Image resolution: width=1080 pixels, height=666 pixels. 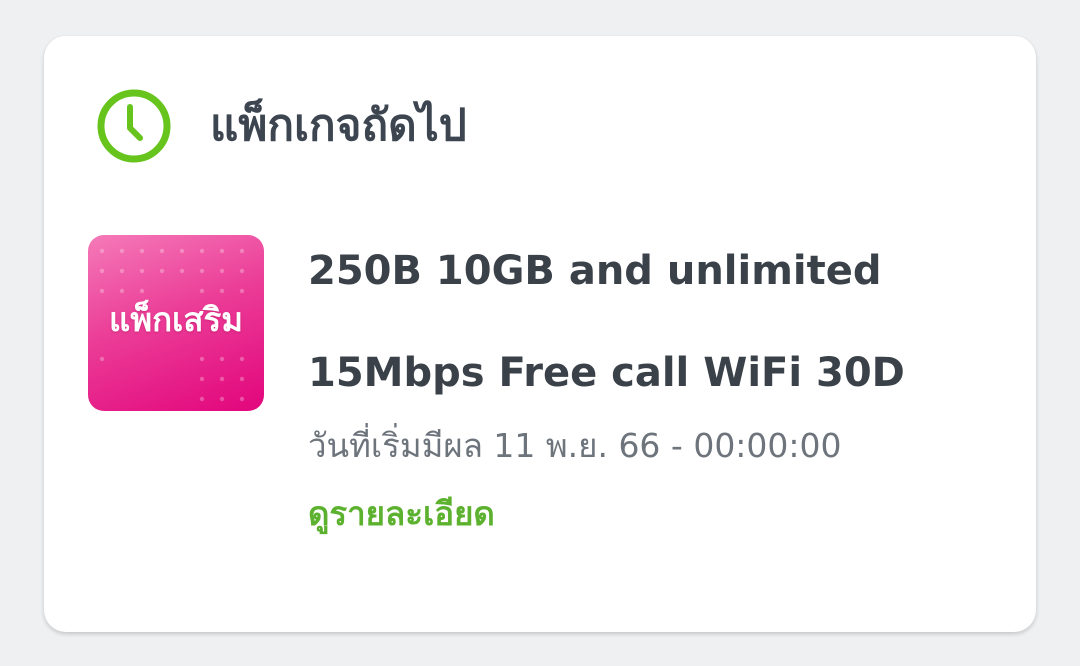 What do you see at coordinates (401, 514) in the screenshot?
I see `view-details-link: ดูรายละเอียด` at bounding box center [401, 514].